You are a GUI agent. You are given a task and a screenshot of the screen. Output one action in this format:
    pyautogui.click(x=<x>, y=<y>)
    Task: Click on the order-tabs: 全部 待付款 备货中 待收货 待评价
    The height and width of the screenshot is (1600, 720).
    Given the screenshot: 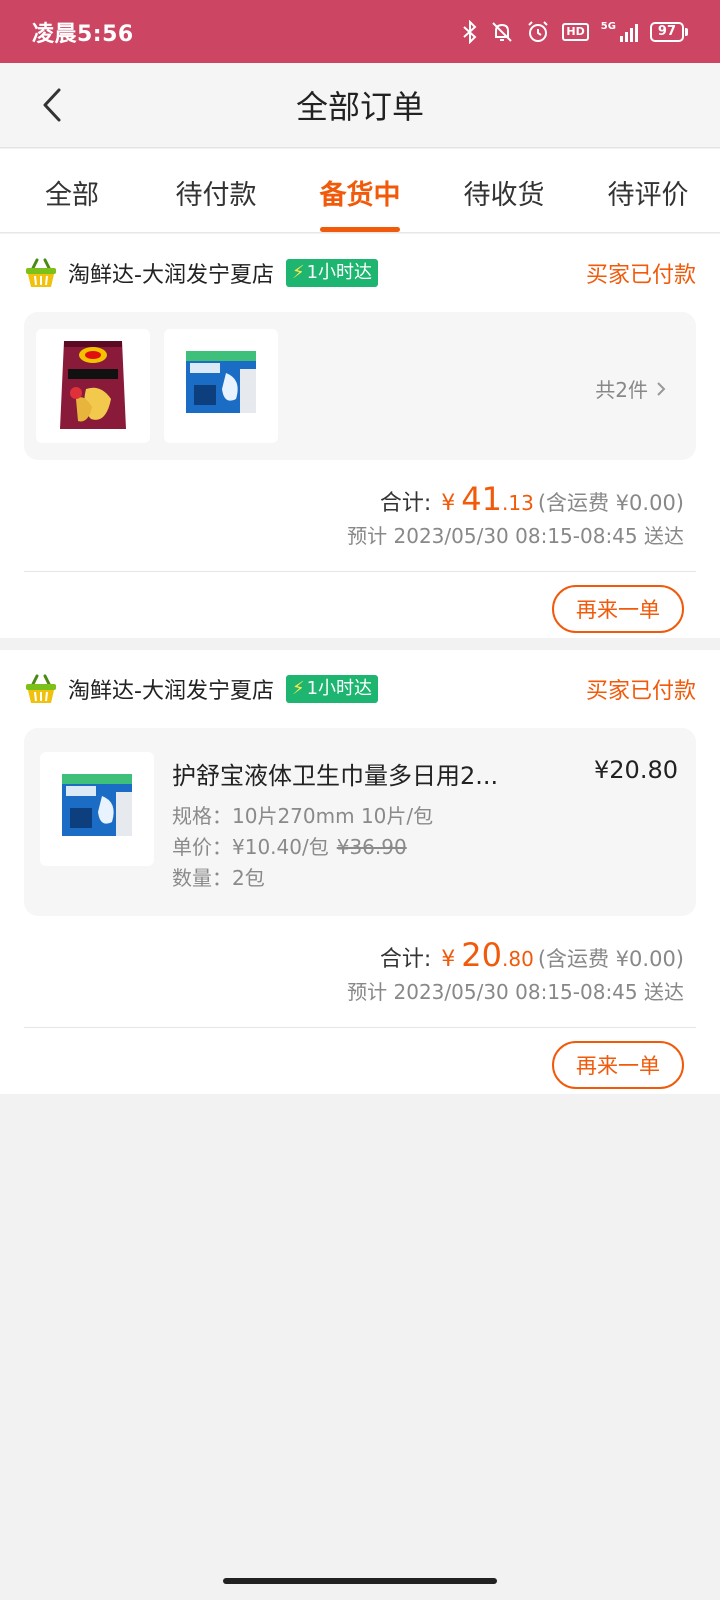 What is the action you would take?
    pyautogui.click(x=360, y=191)
    